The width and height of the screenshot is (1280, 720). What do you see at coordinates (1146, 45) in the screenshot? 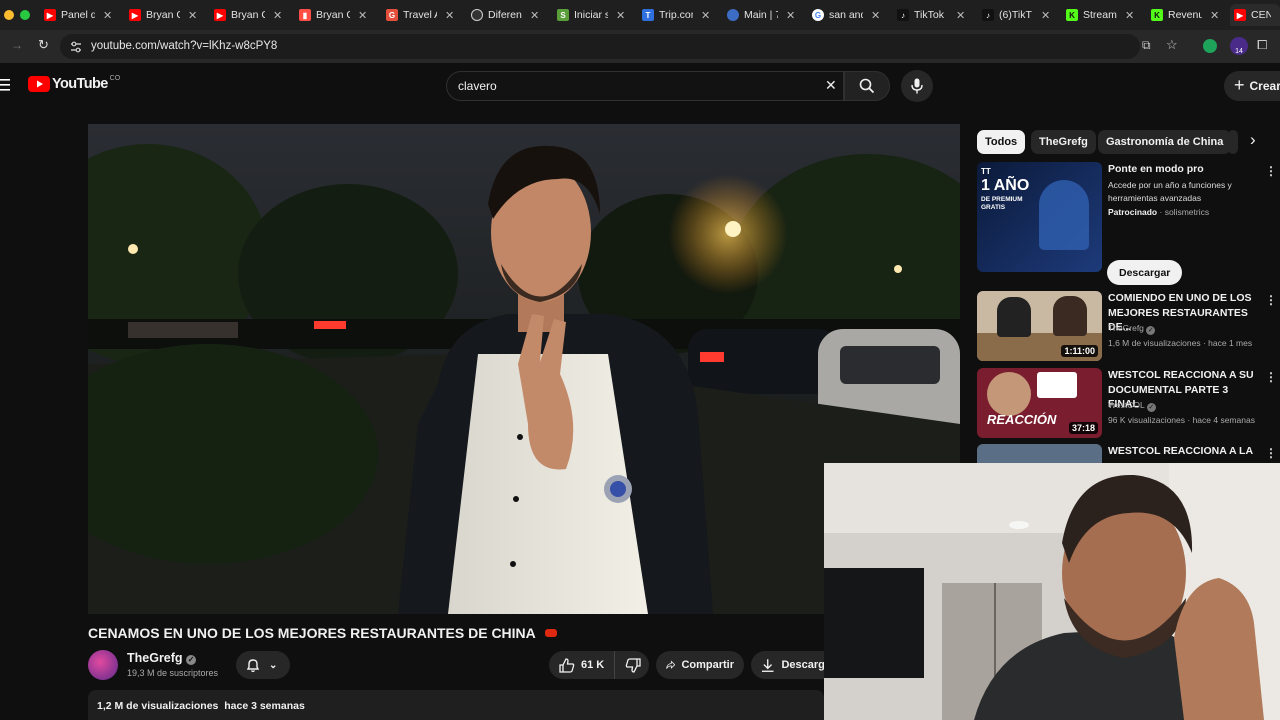
I see `install-app-icon: ⧉` at bounding box center [1146, 45].